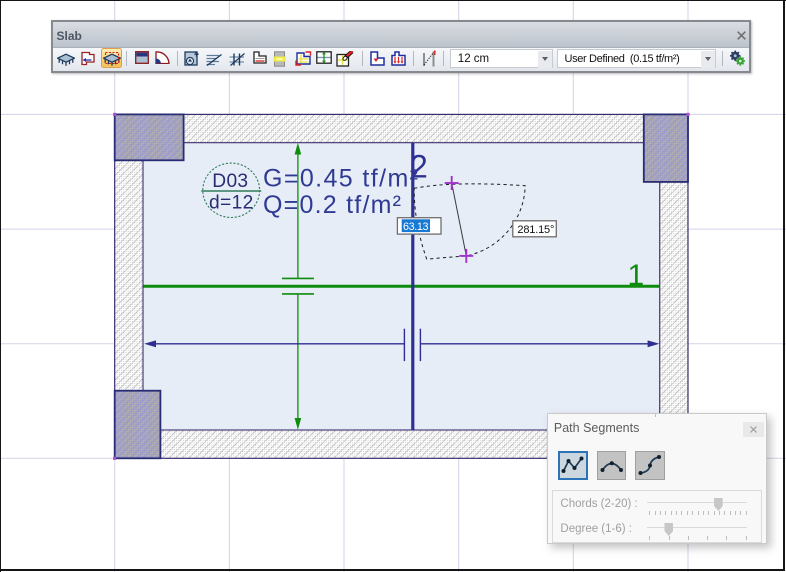 This screenshot has width=786, height=572. I want to click on svg-text: 281.15°, so click(535, 230).